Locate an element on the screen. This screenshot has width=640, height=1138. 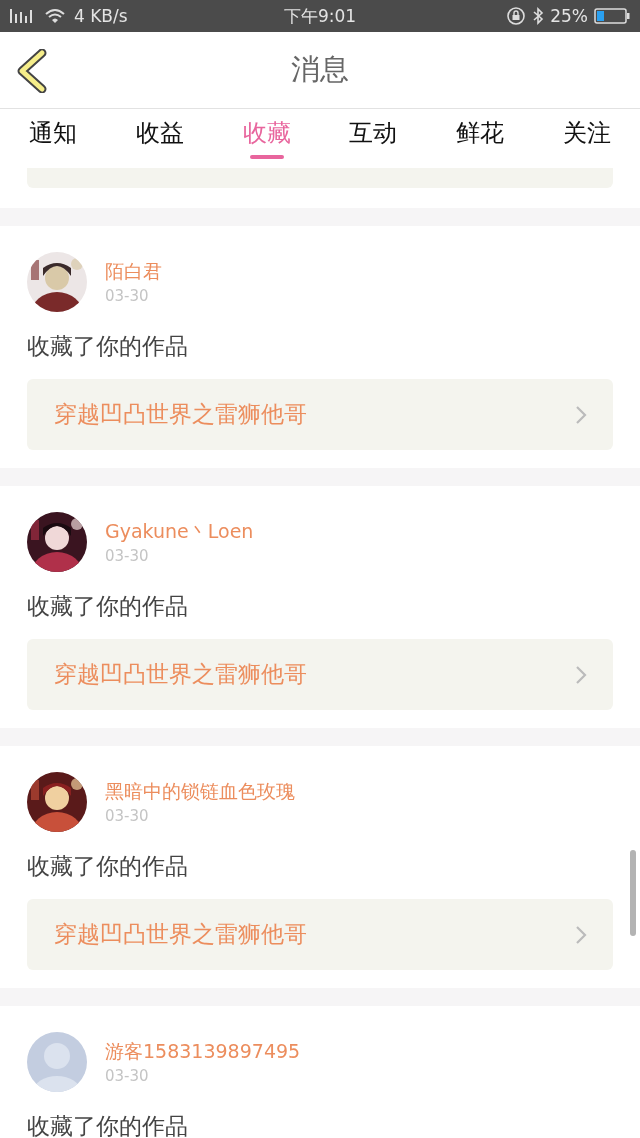
user-name: Gyakune丶Loen is located at coordinates (179, 531).